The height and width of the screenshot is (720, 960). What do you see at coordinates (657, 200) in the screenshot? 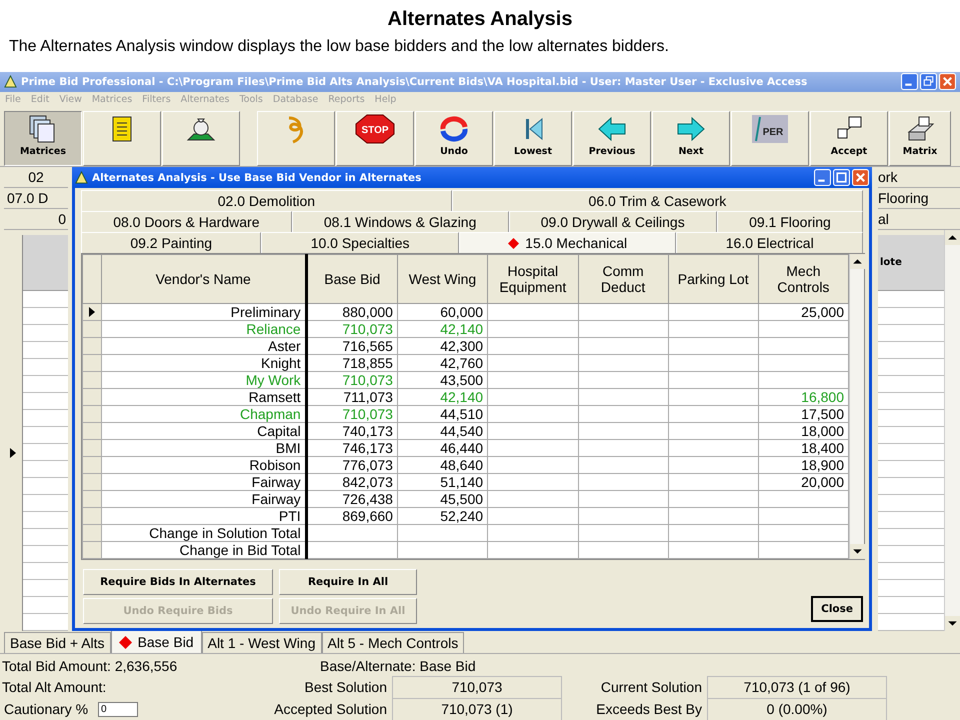
I see `tab: 06.0 Trim & Casework` at bounding box center [657, 200].